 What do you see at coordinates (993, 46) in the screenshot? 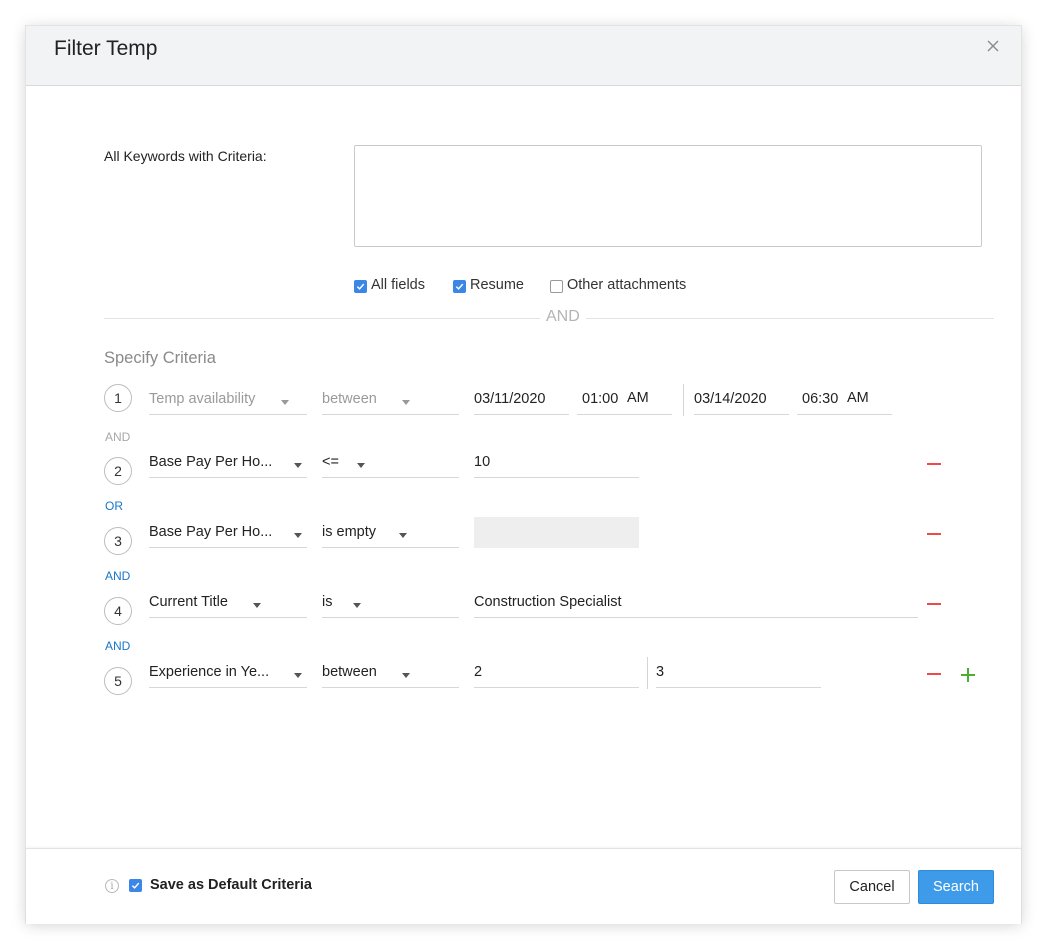
I see `close-icon` at bounding box center [993, 46].